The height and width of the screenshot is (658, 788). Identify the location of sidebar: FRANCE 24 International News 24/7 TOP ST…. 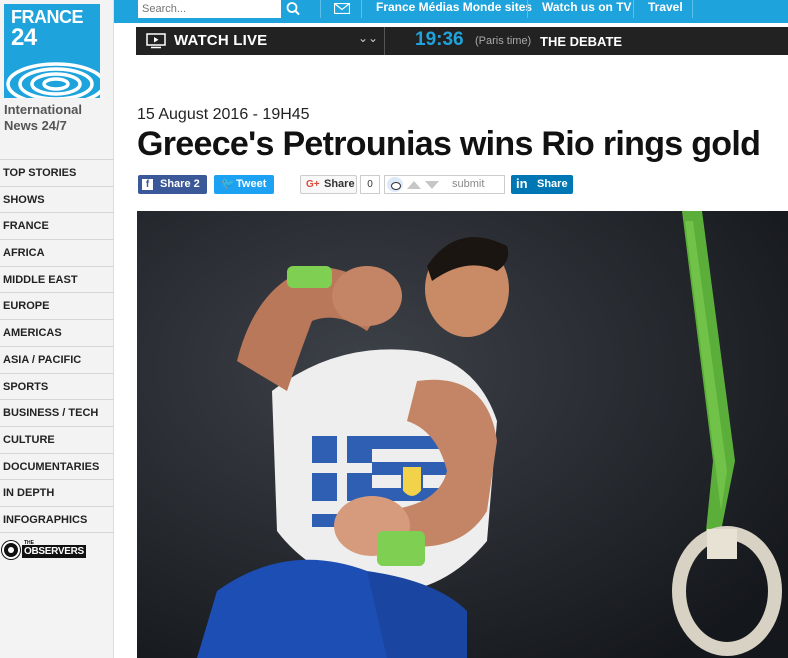
(57, 329).